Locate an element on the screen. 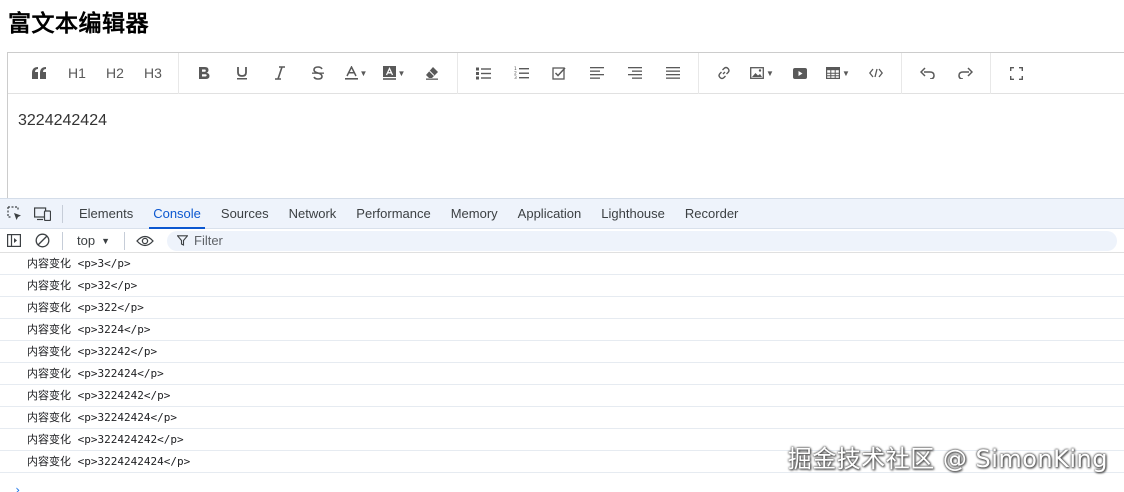 This screenshot has height=492, width=1124. video-icon is located at coordinates (800, 73).